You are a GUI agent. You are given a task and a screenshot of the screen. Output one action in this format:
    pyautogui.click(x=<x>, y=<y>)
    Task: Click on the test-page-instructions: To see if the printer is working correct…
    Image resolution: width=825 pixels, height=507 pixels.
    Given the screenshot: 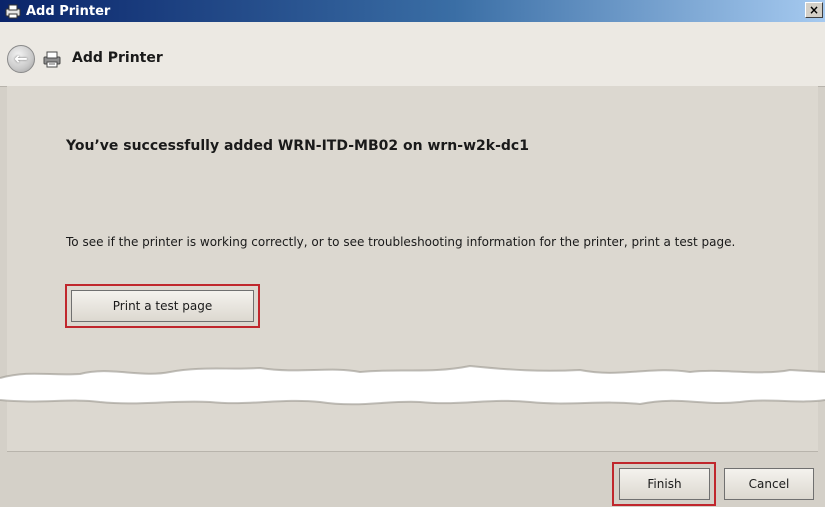 What is the action you would take?
    pyautogui.click(x=401, y=242)
    